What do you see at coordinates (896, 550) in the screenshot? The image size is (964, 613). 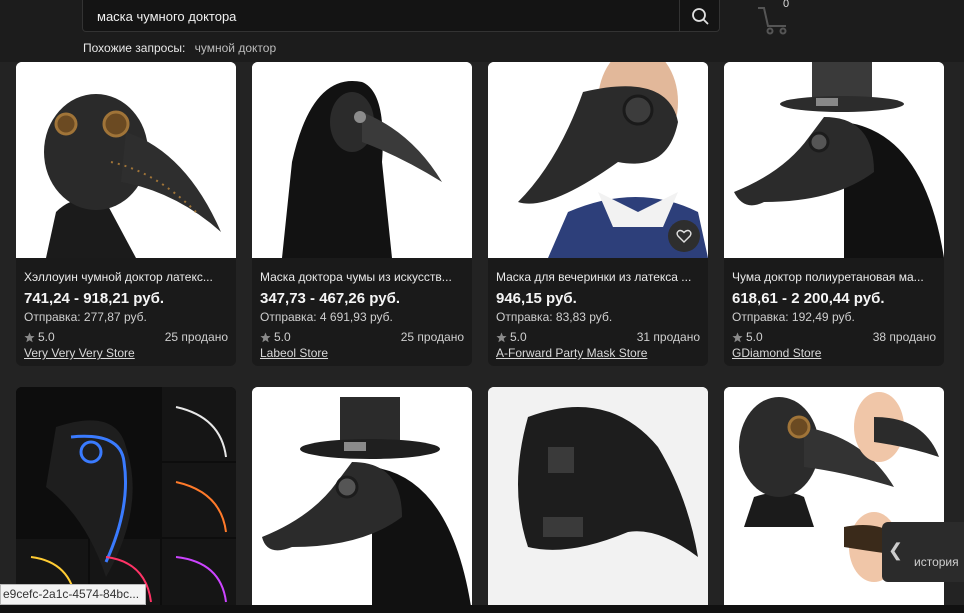 I see `chevron-left-icon: ❮` at bounding box center [896, 550].